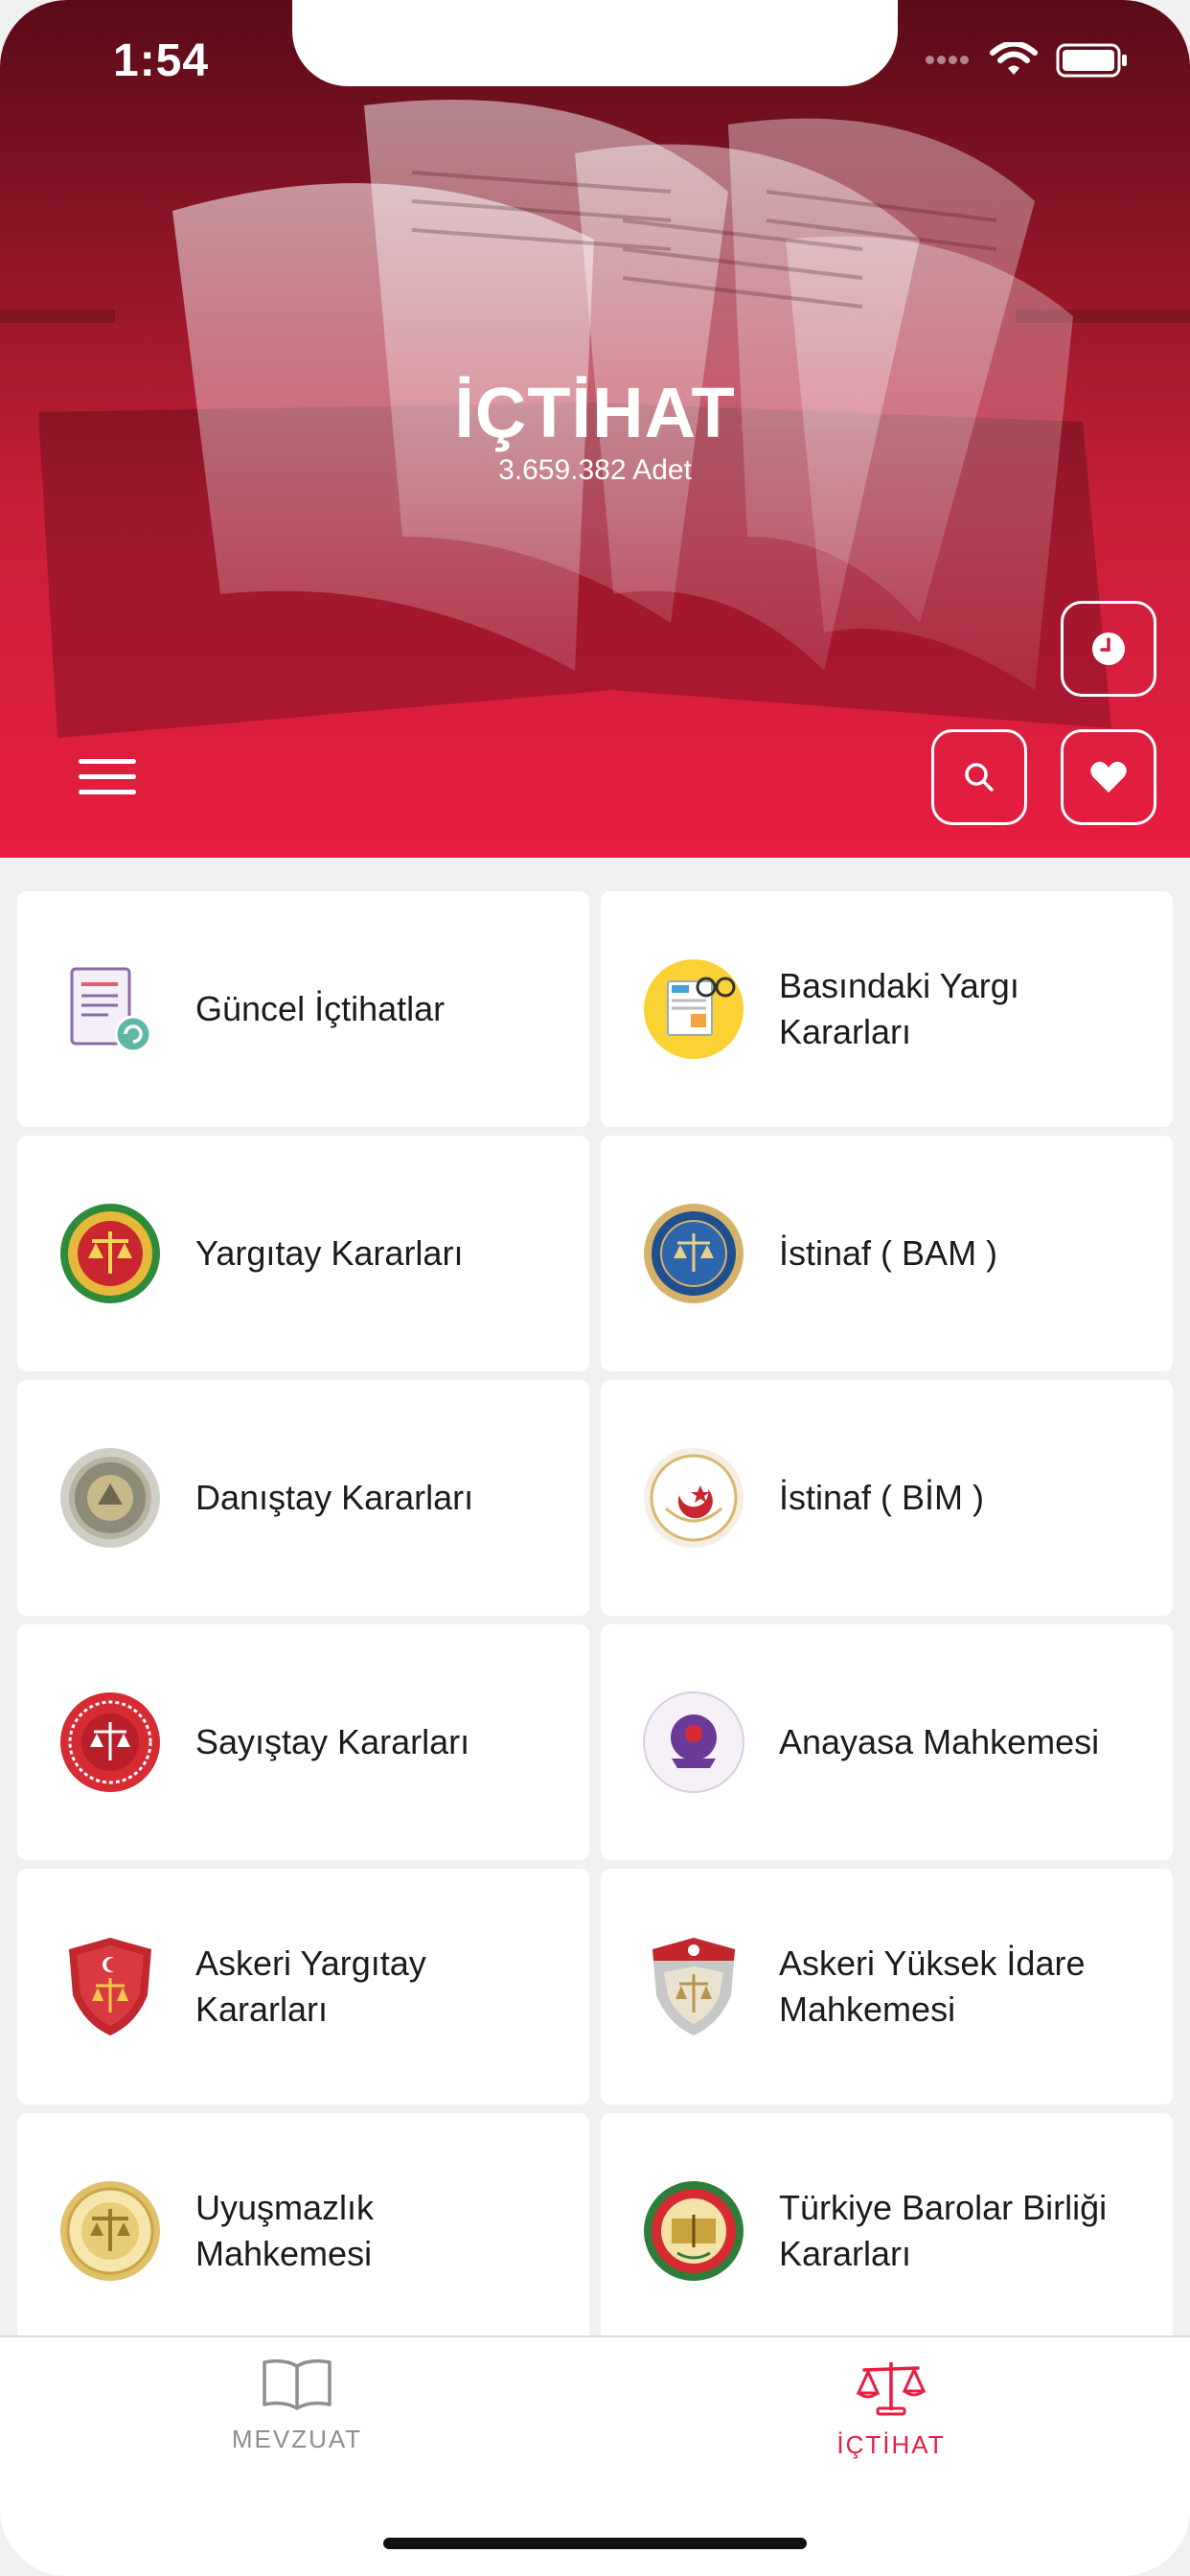  Describe the element at coordinates (162, 60) in the screenshot. I see `status-time: 1:54` at that location.